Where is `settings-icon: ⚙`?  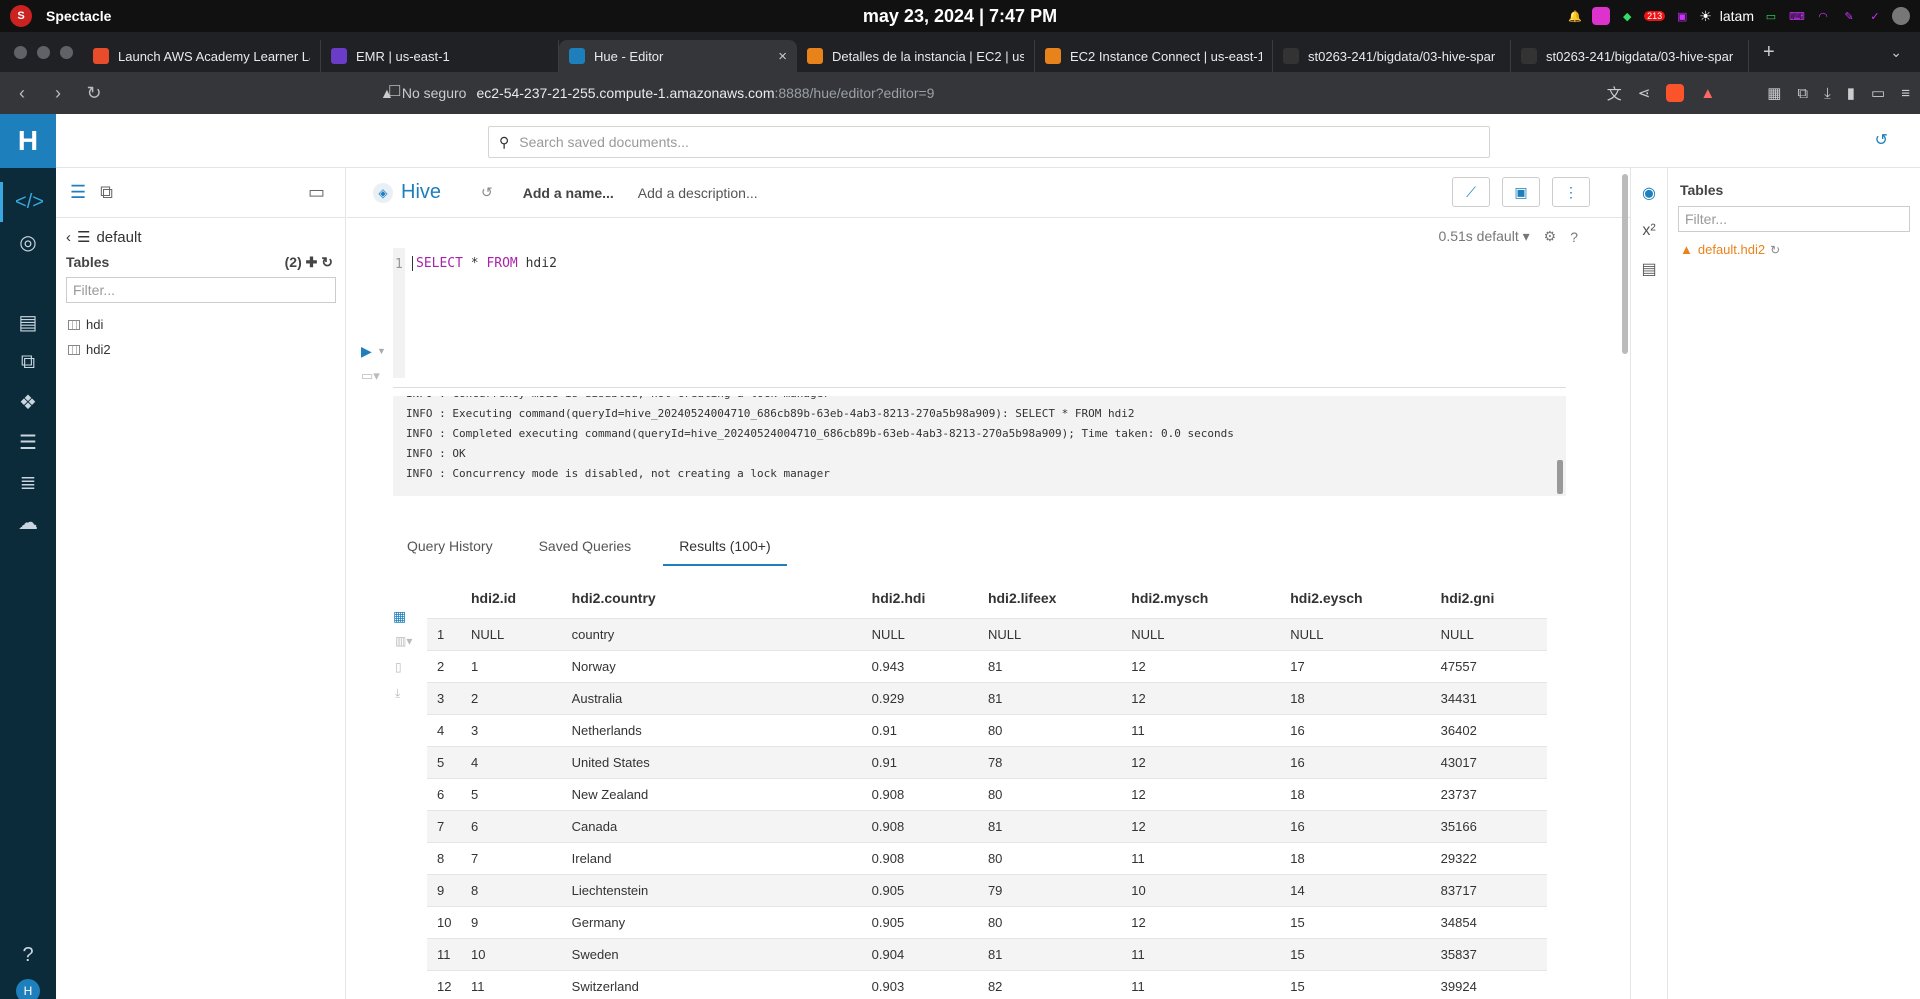
settings-icon: ⚙ is located at coordinates (1550, 236).